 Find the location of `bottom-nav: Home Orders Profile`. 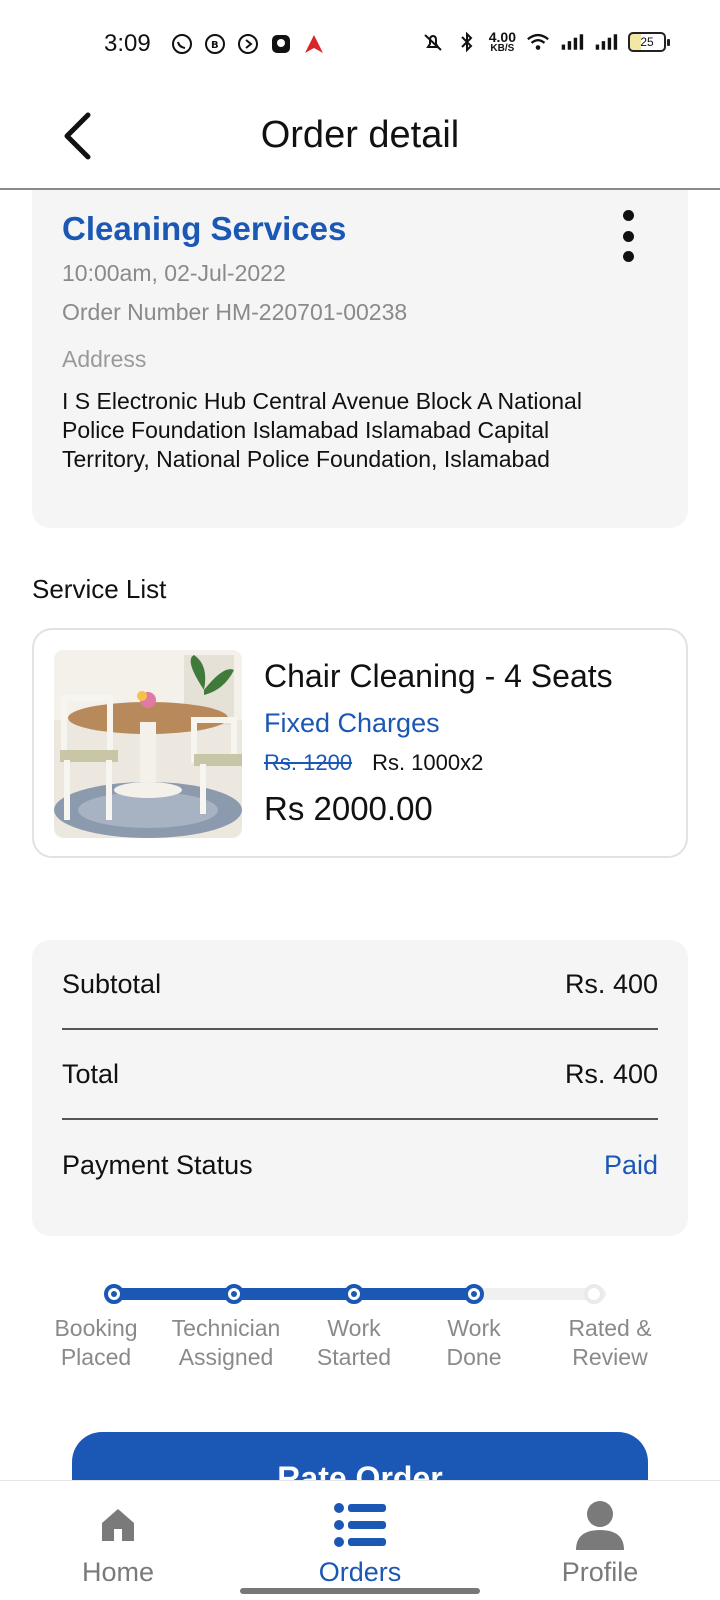

bottom-nav: Home Orders Profile is located at coordinates (360, 1540).